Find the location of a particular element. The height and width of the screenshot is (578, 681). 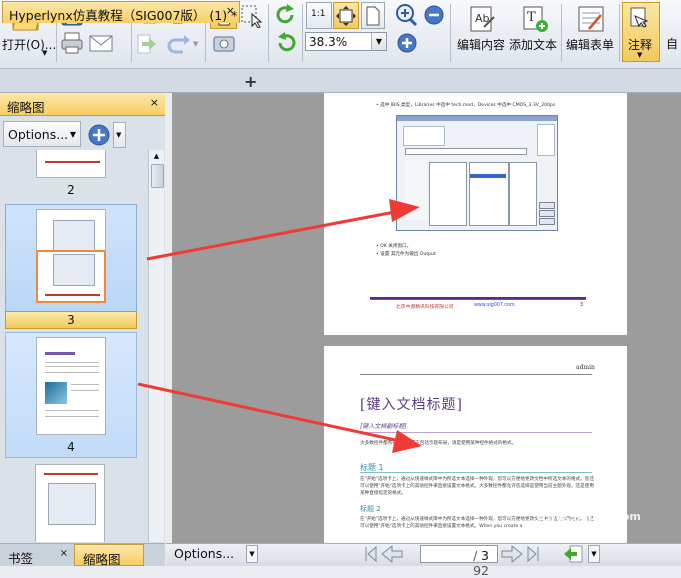

first-previous-page-controls is located at coordinates (384, 554).